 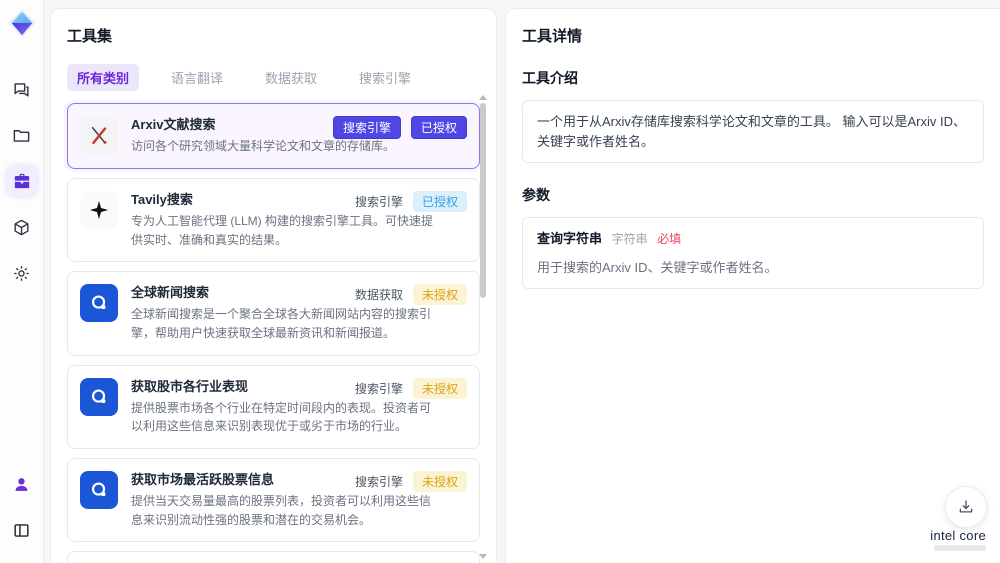 I want to click on param-required-badge: 必填, so click(x=669, y=239).